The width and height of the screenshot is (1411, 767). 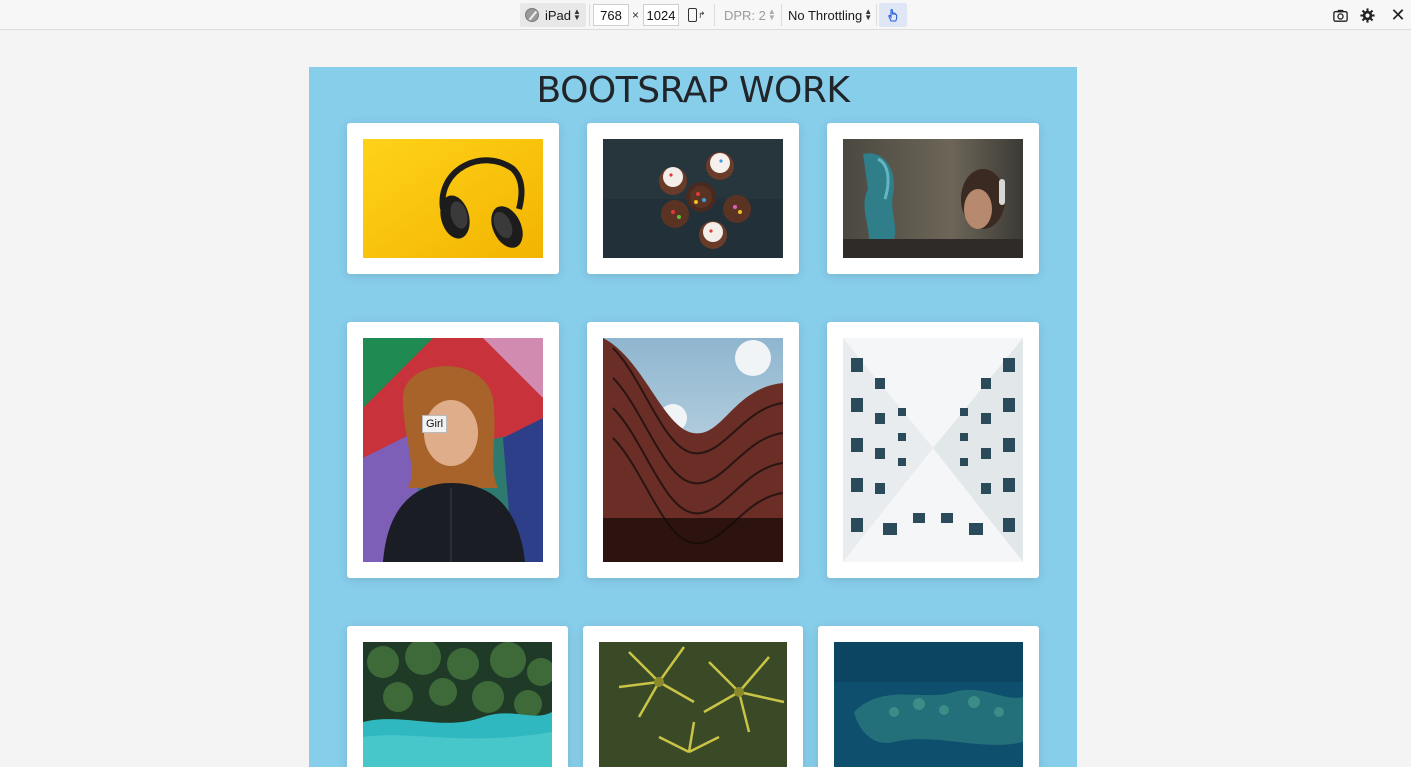 What do you see at coordinates (825, 15) in the screenshot?
I see `throttling-label: No Throttling` at bounding box center [825, 15].